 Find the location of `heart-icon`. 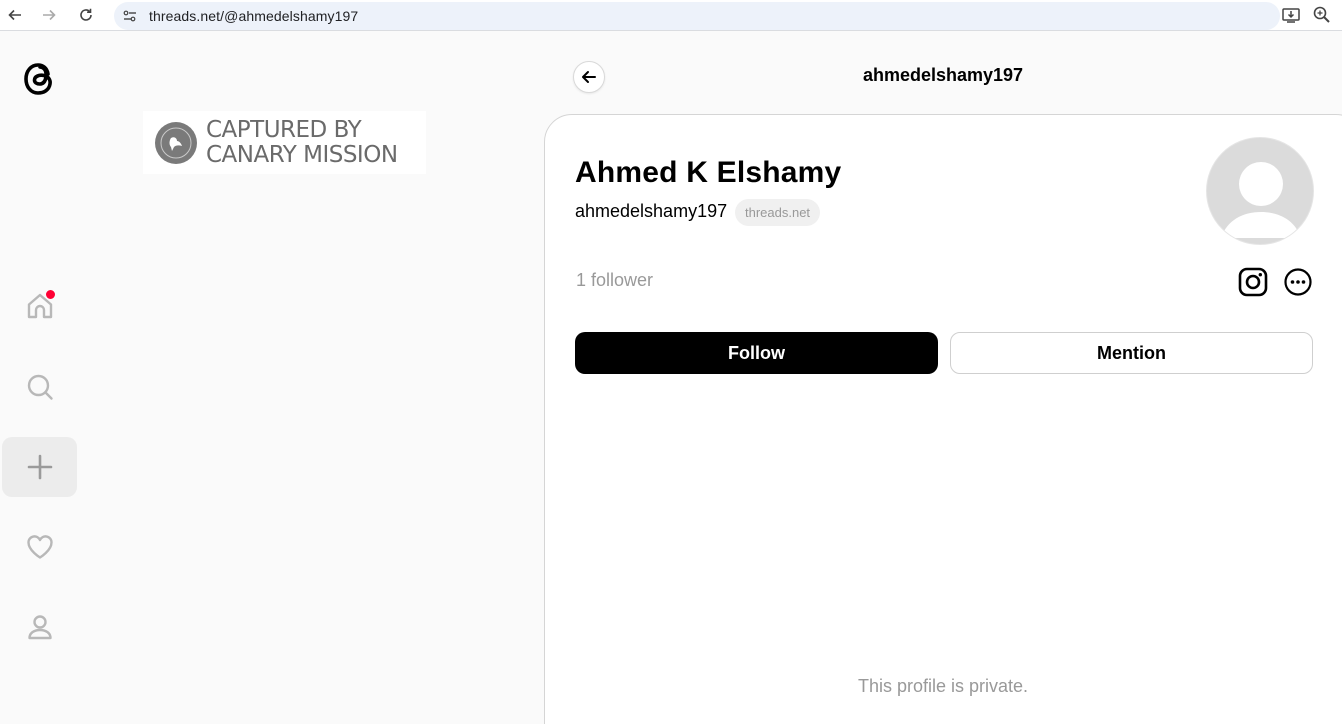

heart-icon is located at coordinates (39, 547).